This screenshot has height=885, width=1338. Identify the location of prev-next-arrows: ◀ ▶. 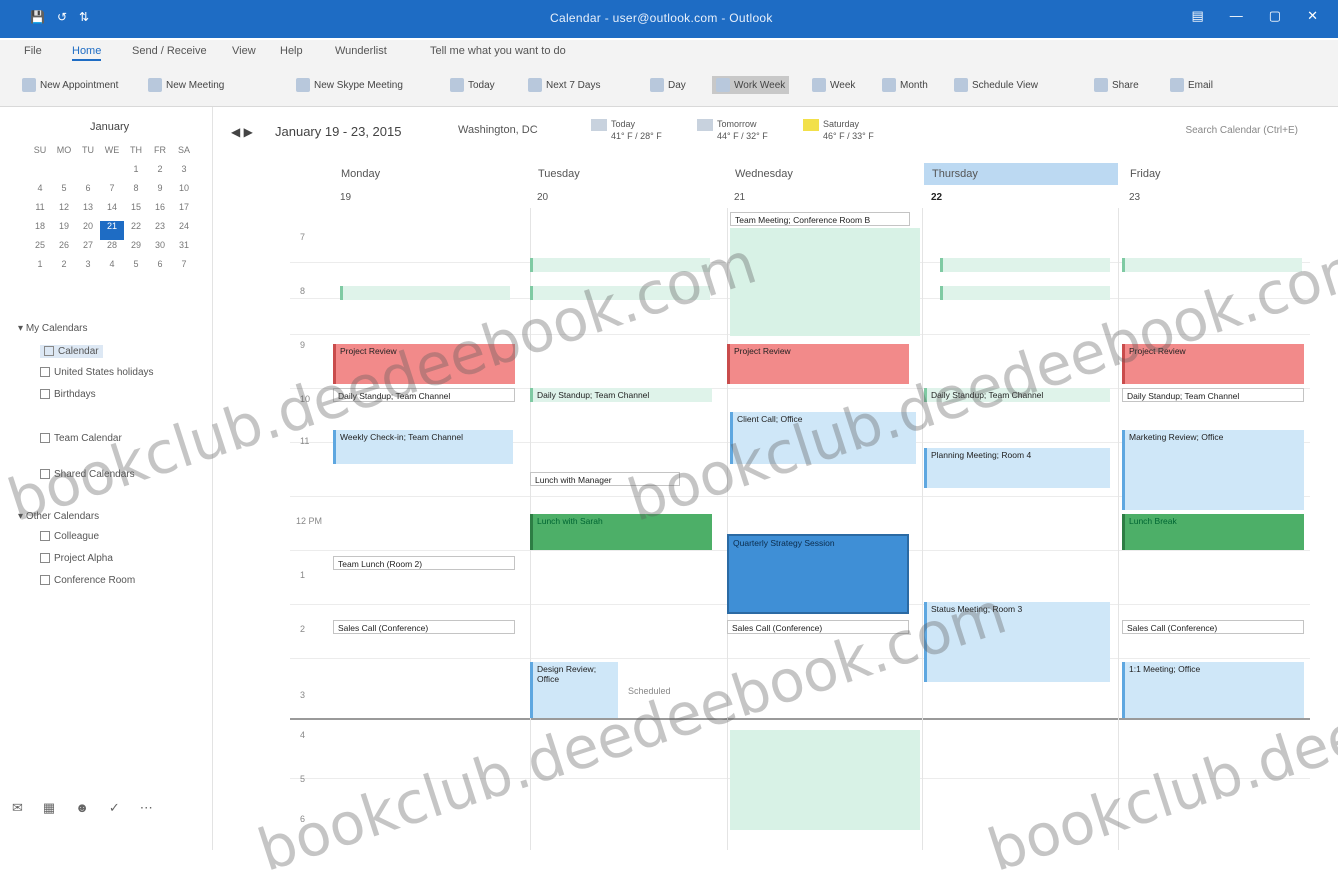
(242, 132).